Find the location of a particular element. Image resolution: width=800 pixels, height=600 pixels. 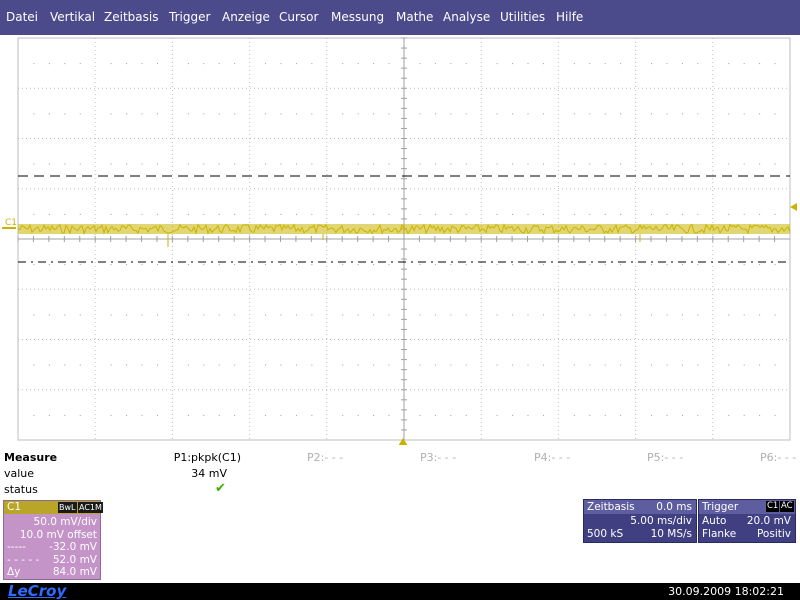

measure-p4-name: P4:- - - is located at coordinates (552, 458).